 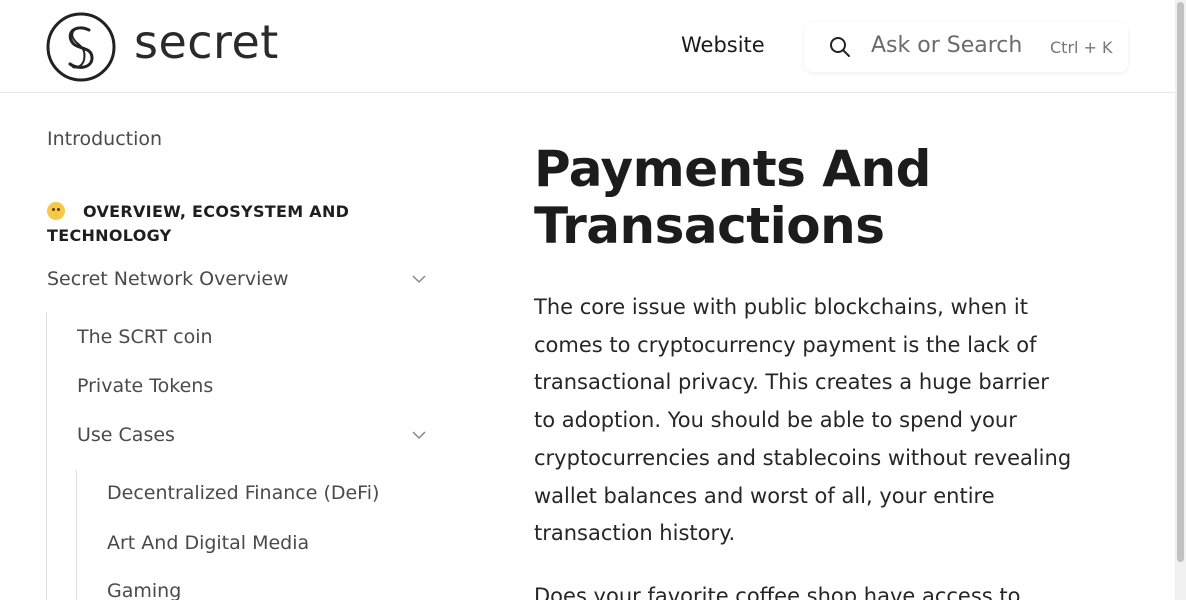 What do you see at coordinates (206, 42) in the screenshot?
I see `logo-text: secret` at bounding box center [206, 42].